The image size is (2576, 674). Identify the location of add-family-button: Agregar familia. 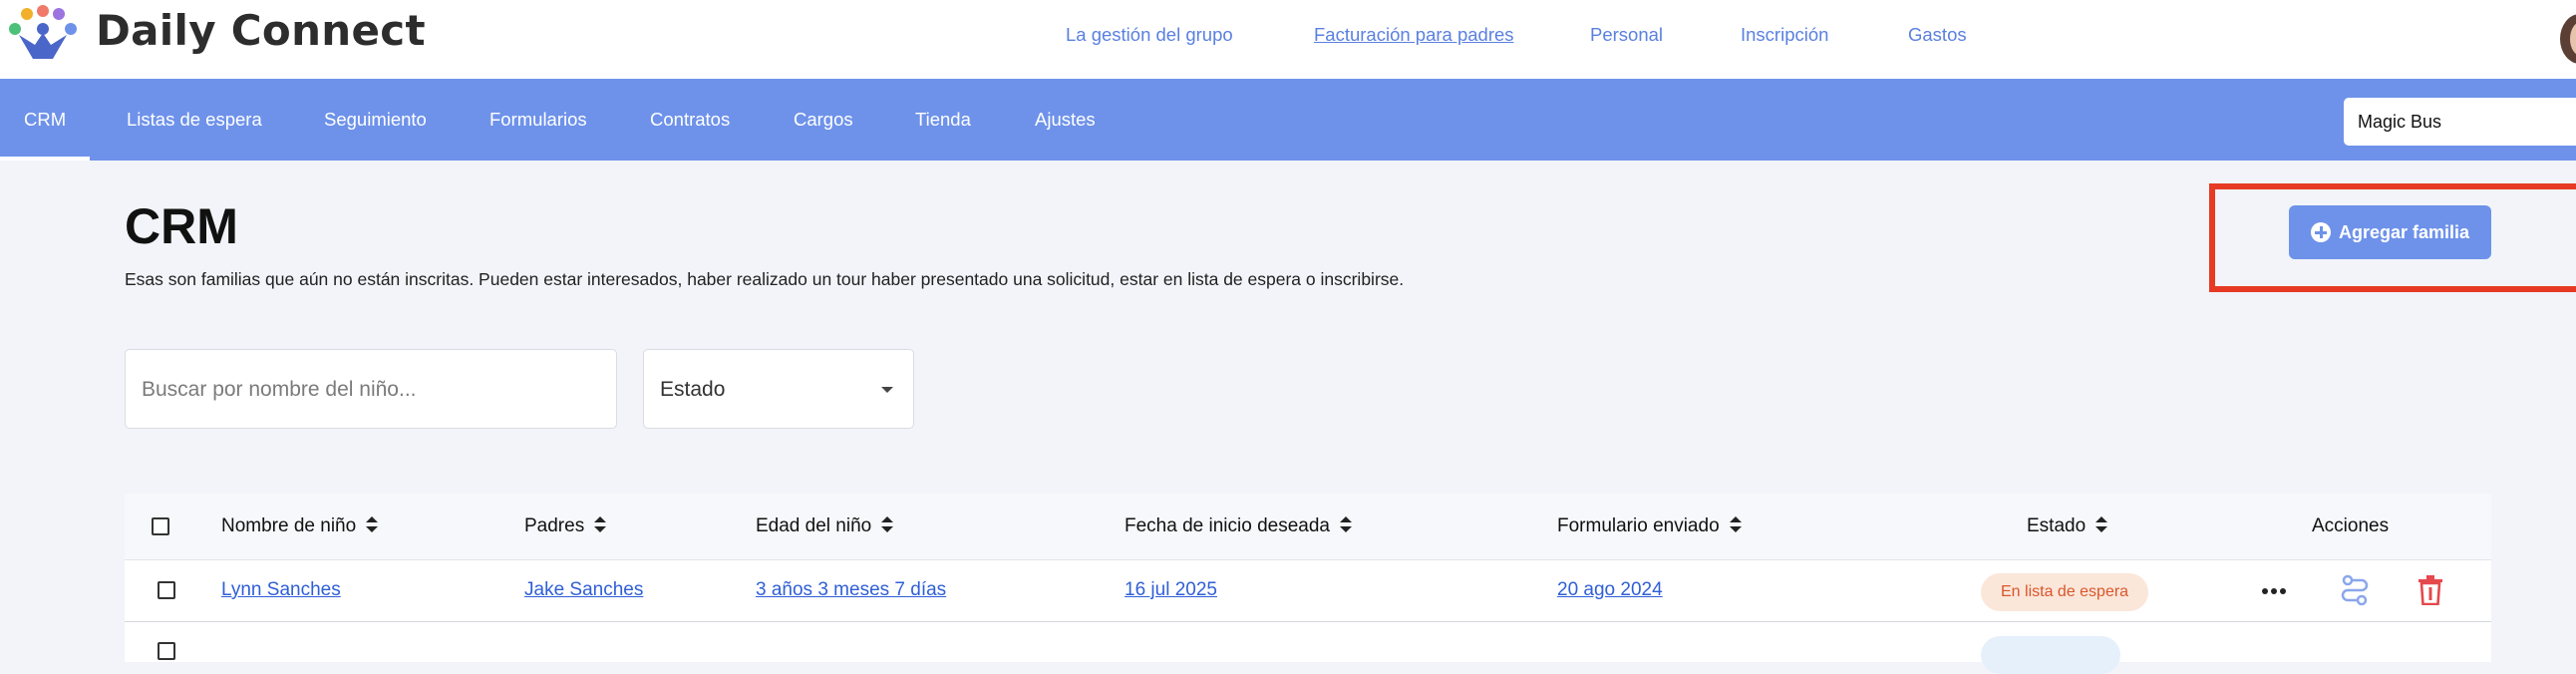
(2390, 232).